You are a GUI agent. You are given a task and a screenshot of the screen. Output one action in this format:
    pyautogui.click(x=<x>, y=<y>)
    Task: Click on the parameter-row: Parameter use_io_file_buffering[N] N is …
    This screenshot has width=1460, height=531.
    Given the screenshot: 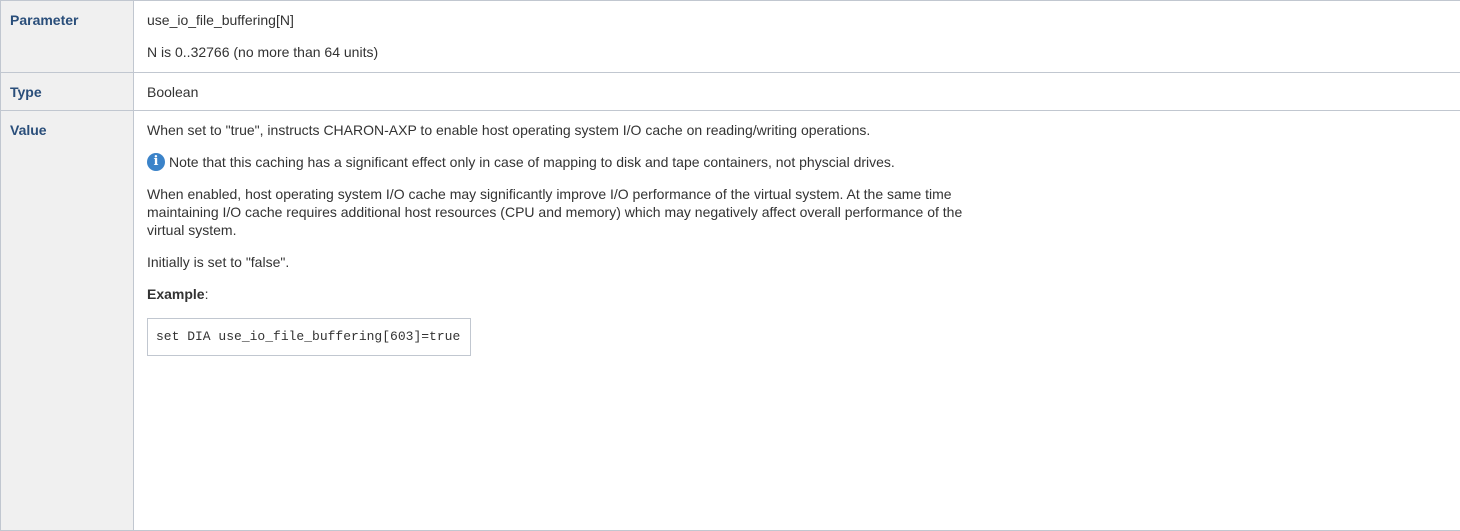 What is the action you would take?
    pyautogui.click(x=730, y=37)
    